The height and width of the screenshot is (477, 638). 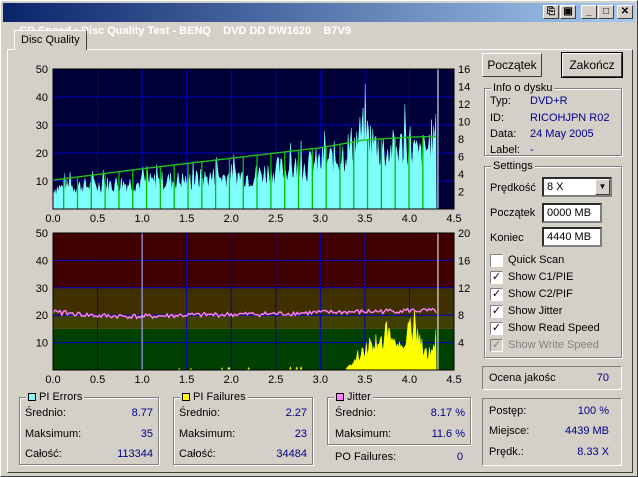 What do you see at coordinates (496, 277) in the screenshot?
I see `checkbox-show-c1-pie: ✓` at bounding box center [496, 277].